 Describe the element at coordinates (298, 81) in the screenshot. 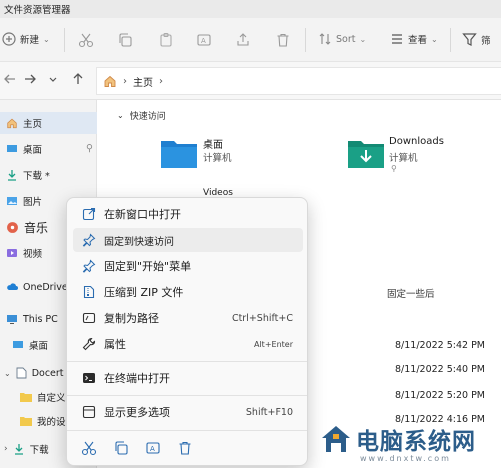

I see `address-bar: › 主页 ›` at that location.